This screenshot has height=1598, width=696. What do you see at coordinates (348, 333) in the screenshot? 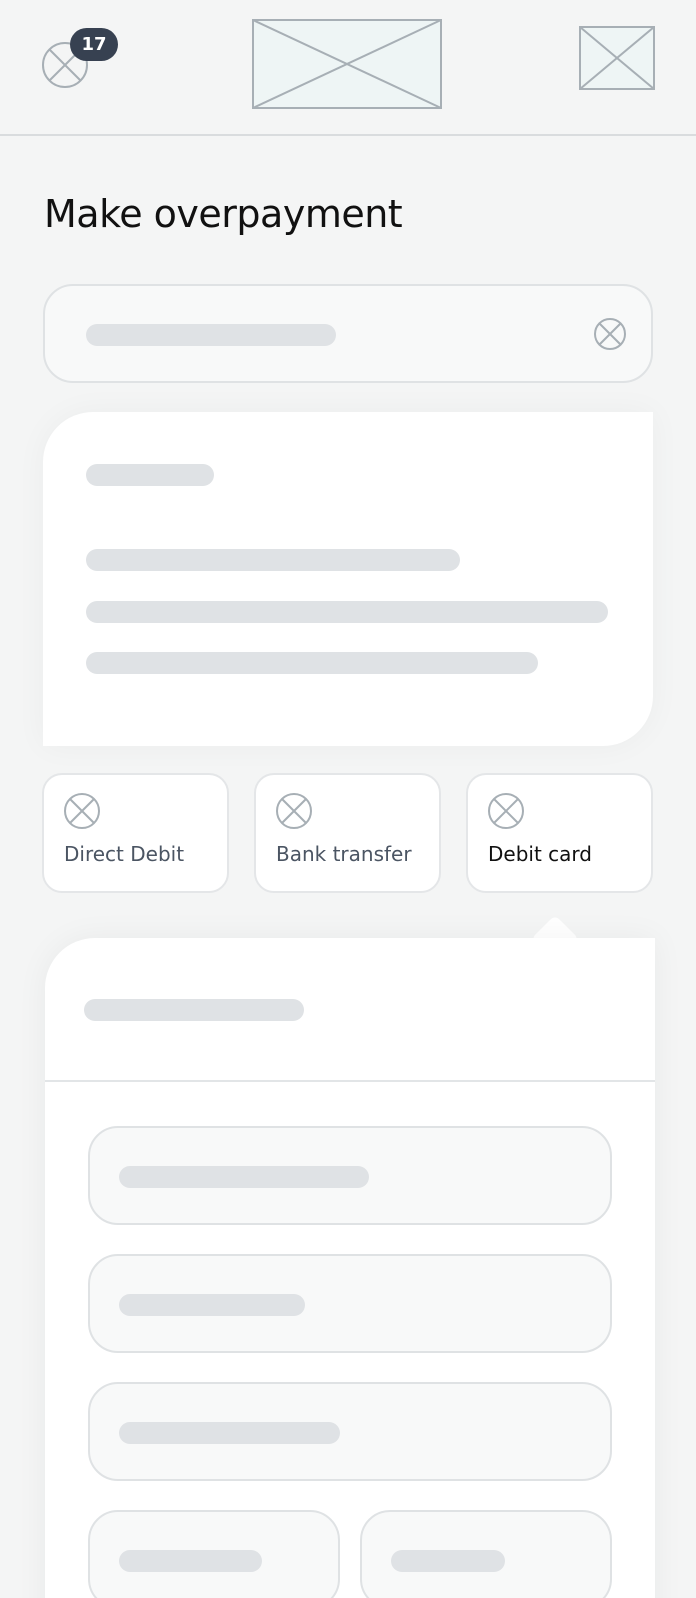
I see `account-select-field` at bounding box center [348, 333].